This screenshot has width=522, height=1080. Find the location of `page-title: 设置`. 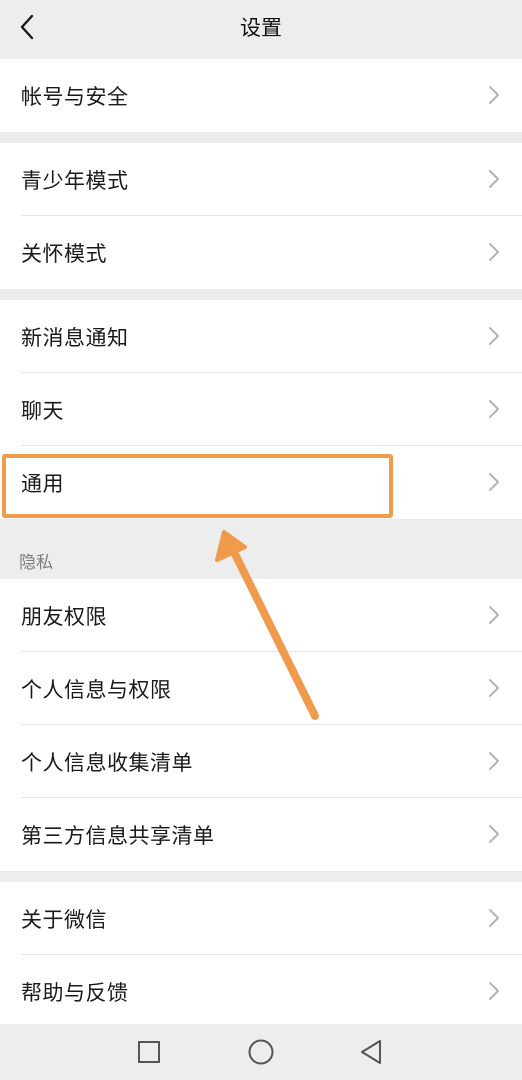

page-title: 设置 is located at coordinates (261, 28).